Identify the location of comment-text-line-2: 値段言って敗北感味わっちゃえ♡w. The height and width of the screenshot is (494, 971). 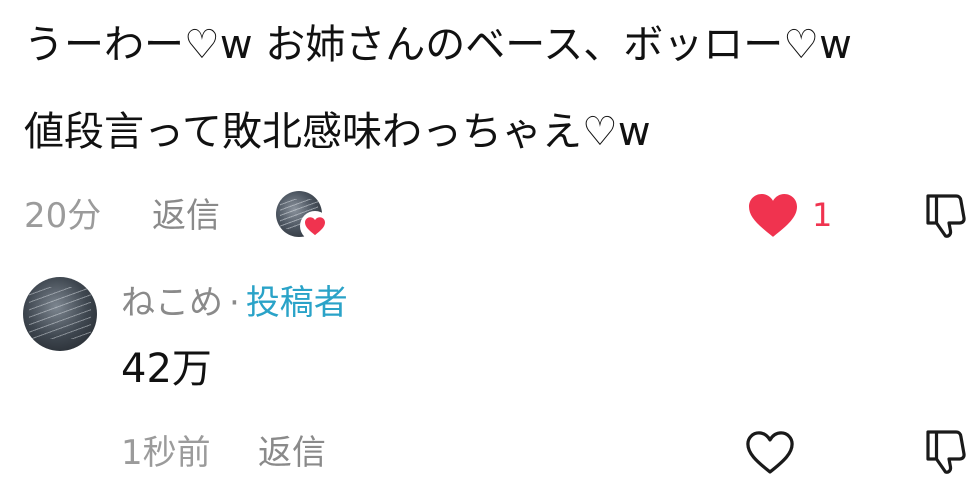
(337, 132).